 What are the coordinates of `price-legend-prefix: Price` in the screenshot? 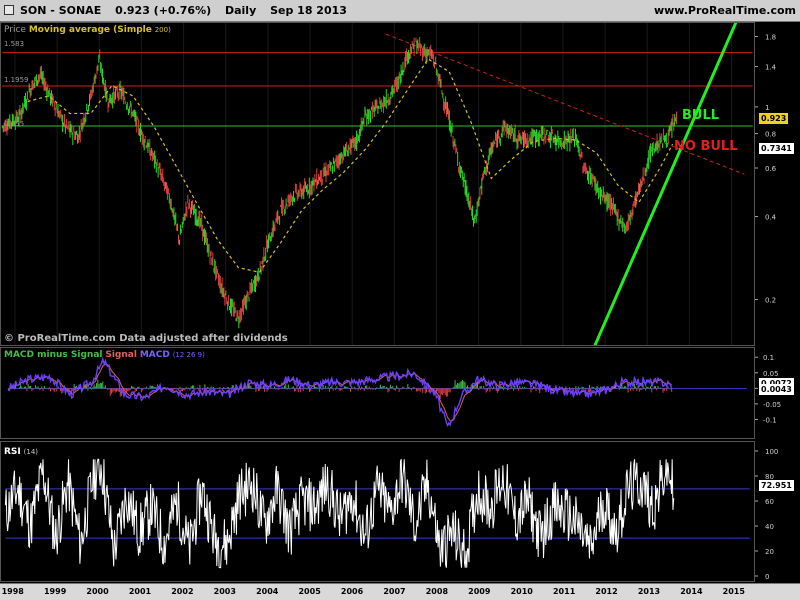 It's located at (15, 30).